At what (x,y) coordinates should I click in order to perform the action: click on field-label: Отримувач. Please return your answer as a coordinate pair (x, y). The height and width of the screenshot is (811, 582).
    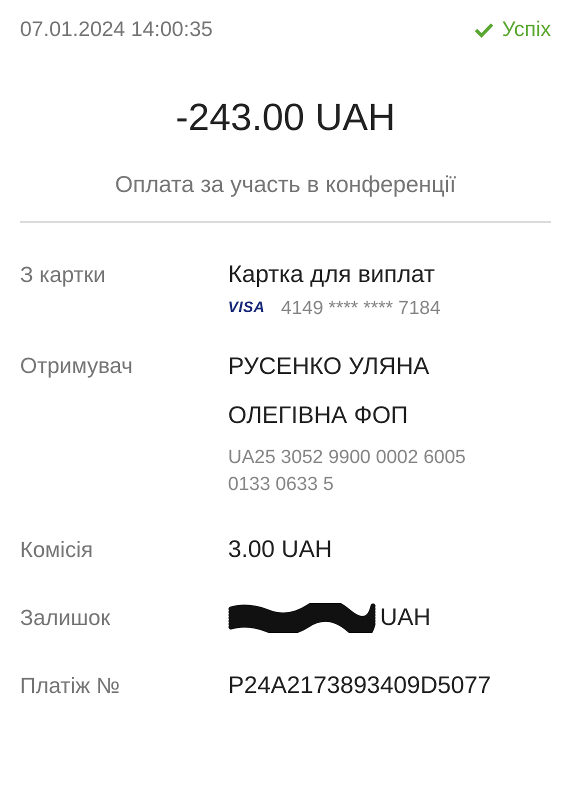
    Looking at the image, I should click on (77, 366).